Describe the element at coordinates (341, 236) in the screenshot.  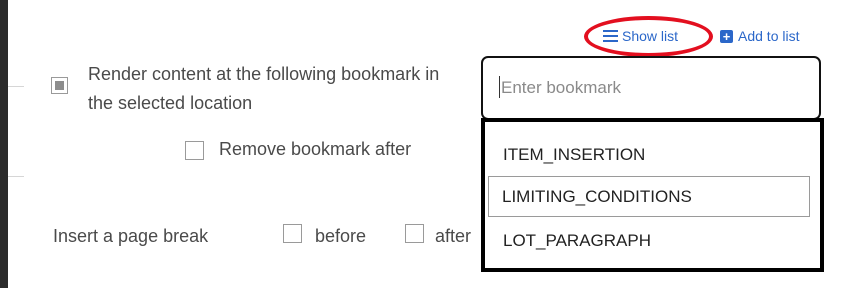
I see `page-break-before-label: before` at that location.